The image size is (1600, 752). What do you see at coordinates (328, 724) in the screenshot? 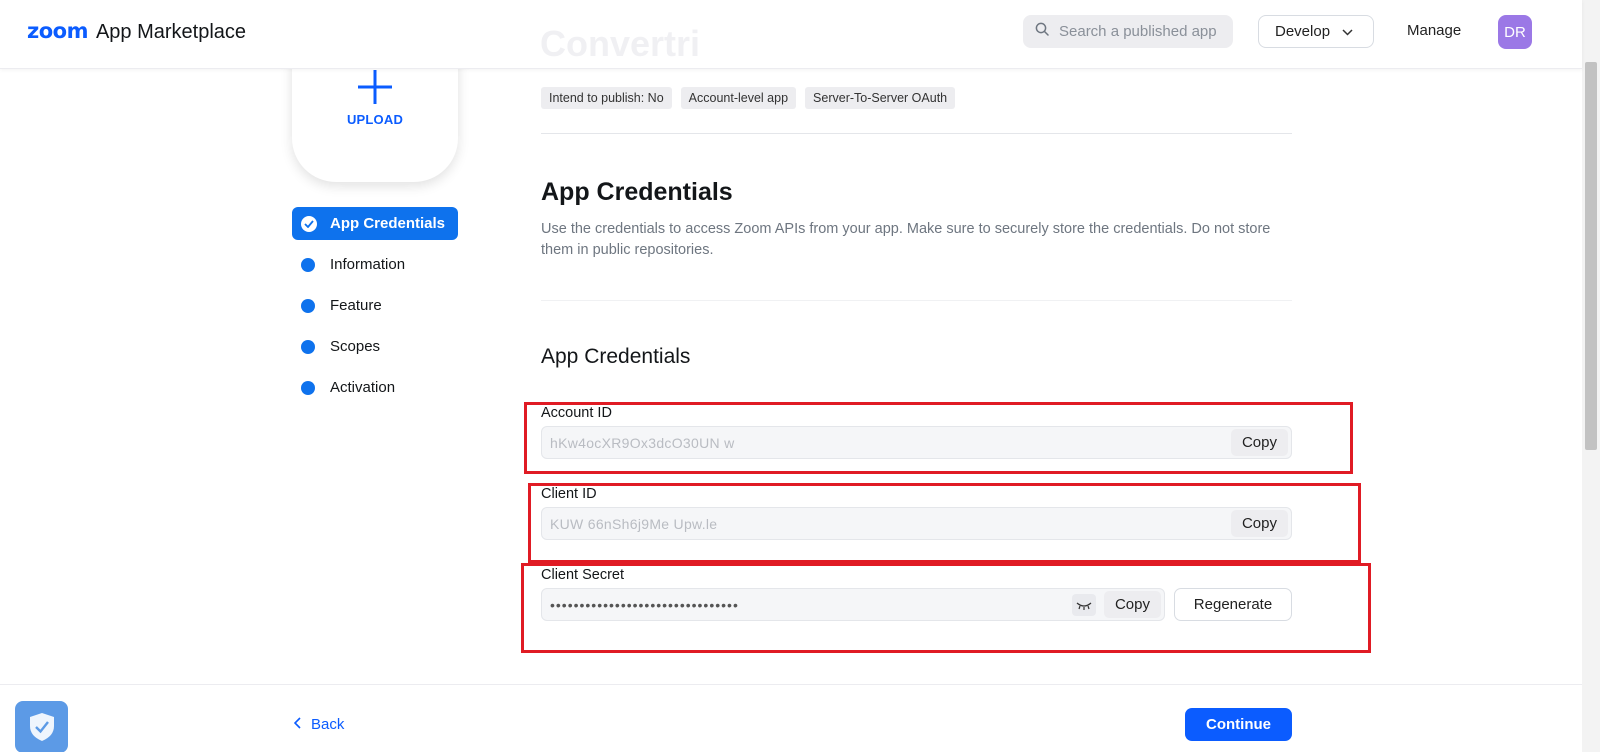
I see `back-label: Back` at bounding box center [328, 724].